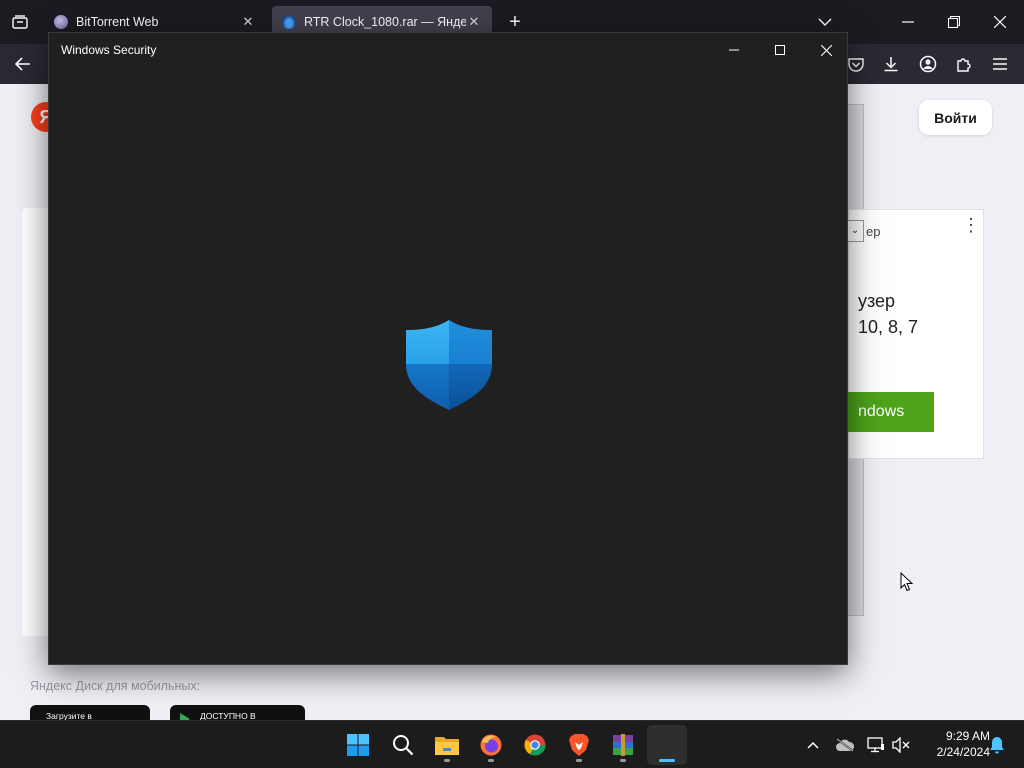 The image size is (1024, 768). Describe the element at coordinates (901, 745) in the screenshot. I see `volume-muted-icon` at that location.